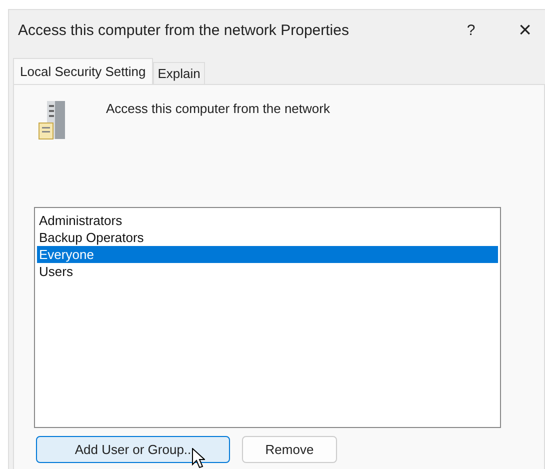 Image resolution: width=545 pixels, height=469 pixels. I want to click on list-item: Backup Operators, so click(267, 237).